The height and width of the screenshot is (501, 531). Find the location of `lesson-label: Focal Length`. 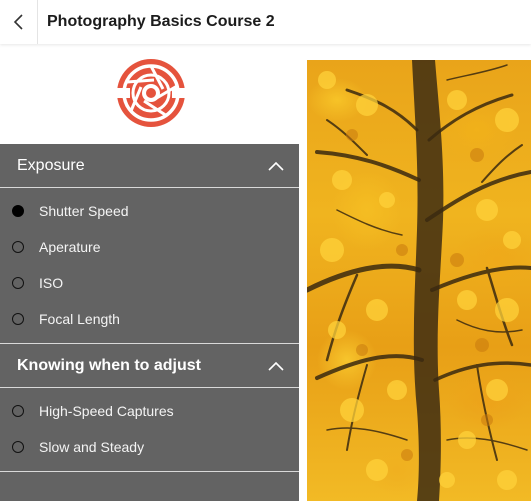

lesson-label: Focal Length is located at coordinates (79, 319).